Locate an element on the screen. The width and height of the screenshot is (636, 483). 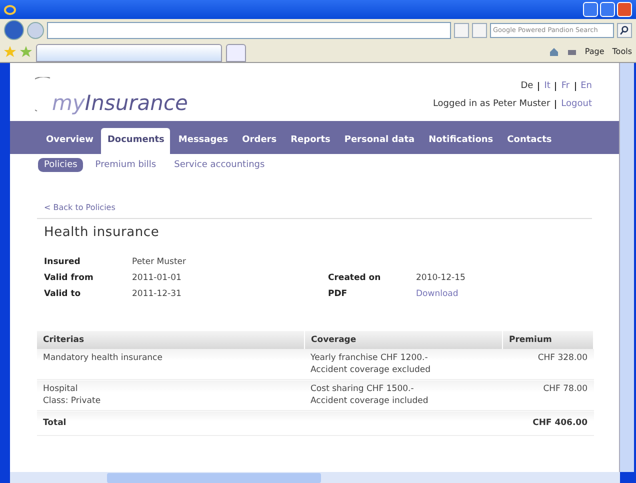
browser-tab is located at coordinates (129, 53).